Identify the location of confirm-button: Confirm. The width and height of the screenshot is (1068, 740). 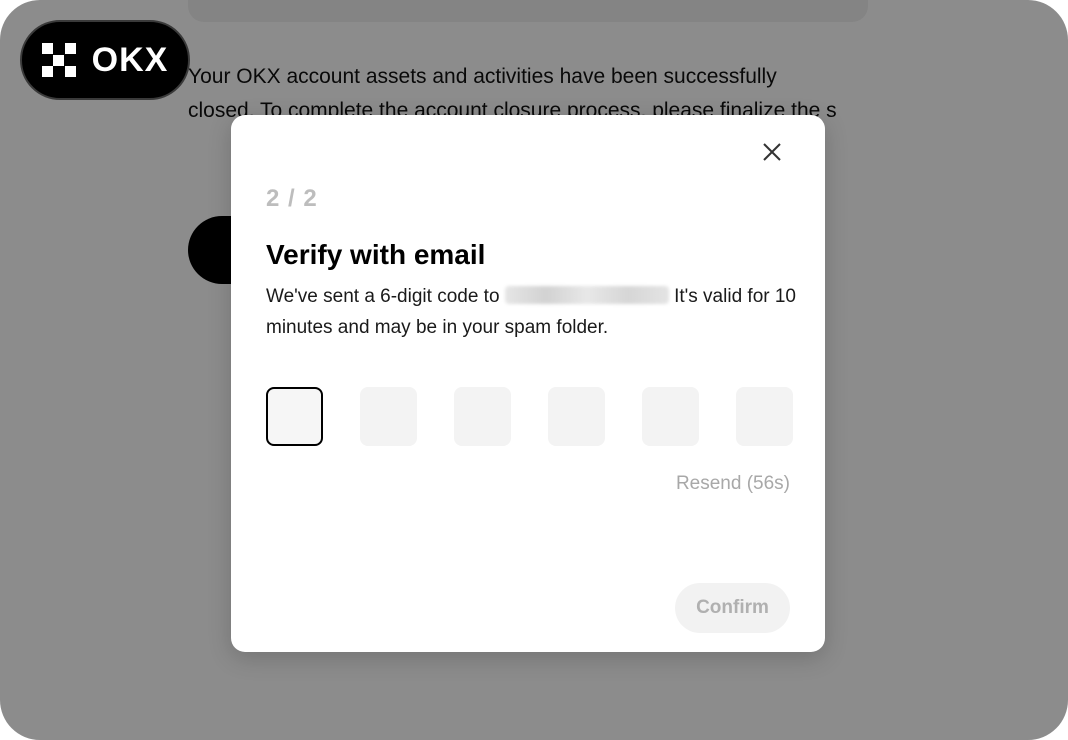
(732, 608).